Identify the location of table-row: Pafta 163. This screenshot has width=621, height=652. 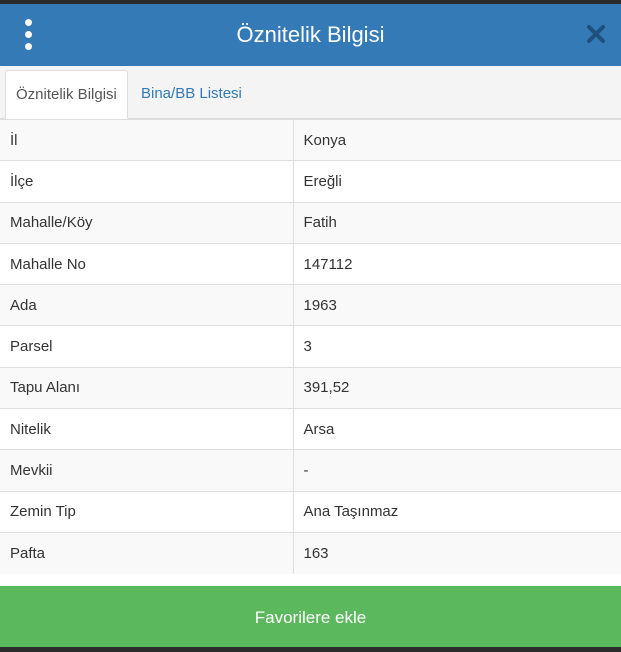
(310, 552).